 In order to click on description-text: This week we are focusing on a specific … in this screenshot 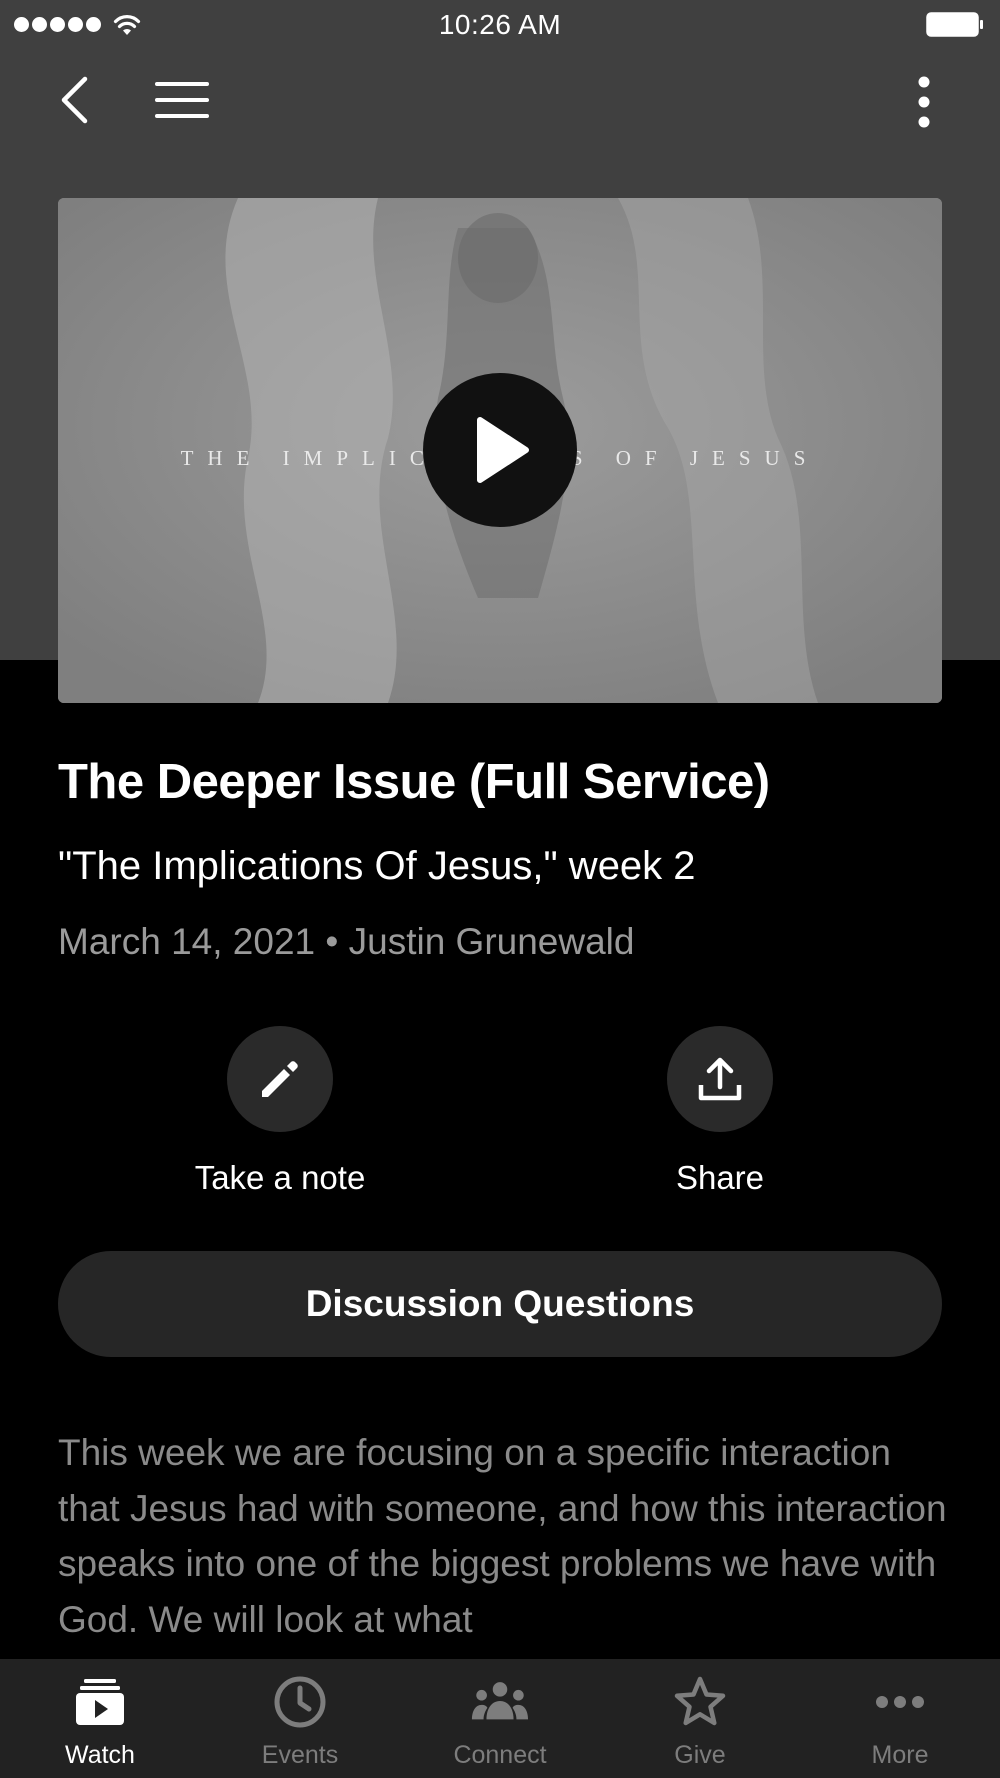, I will do `click(502, 1536)`.